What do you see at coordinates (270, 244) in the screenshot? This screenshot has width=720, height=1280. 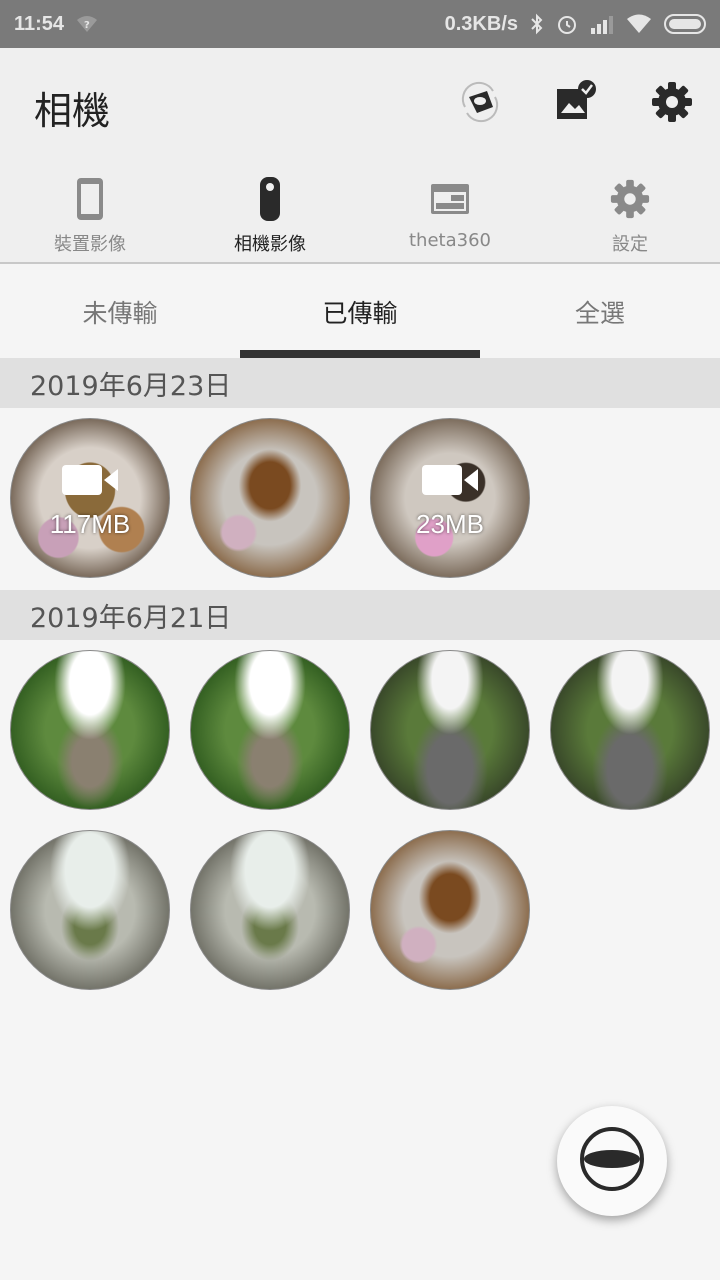 I see `nav-label: 相機影像` at bounding box center [270, 244].